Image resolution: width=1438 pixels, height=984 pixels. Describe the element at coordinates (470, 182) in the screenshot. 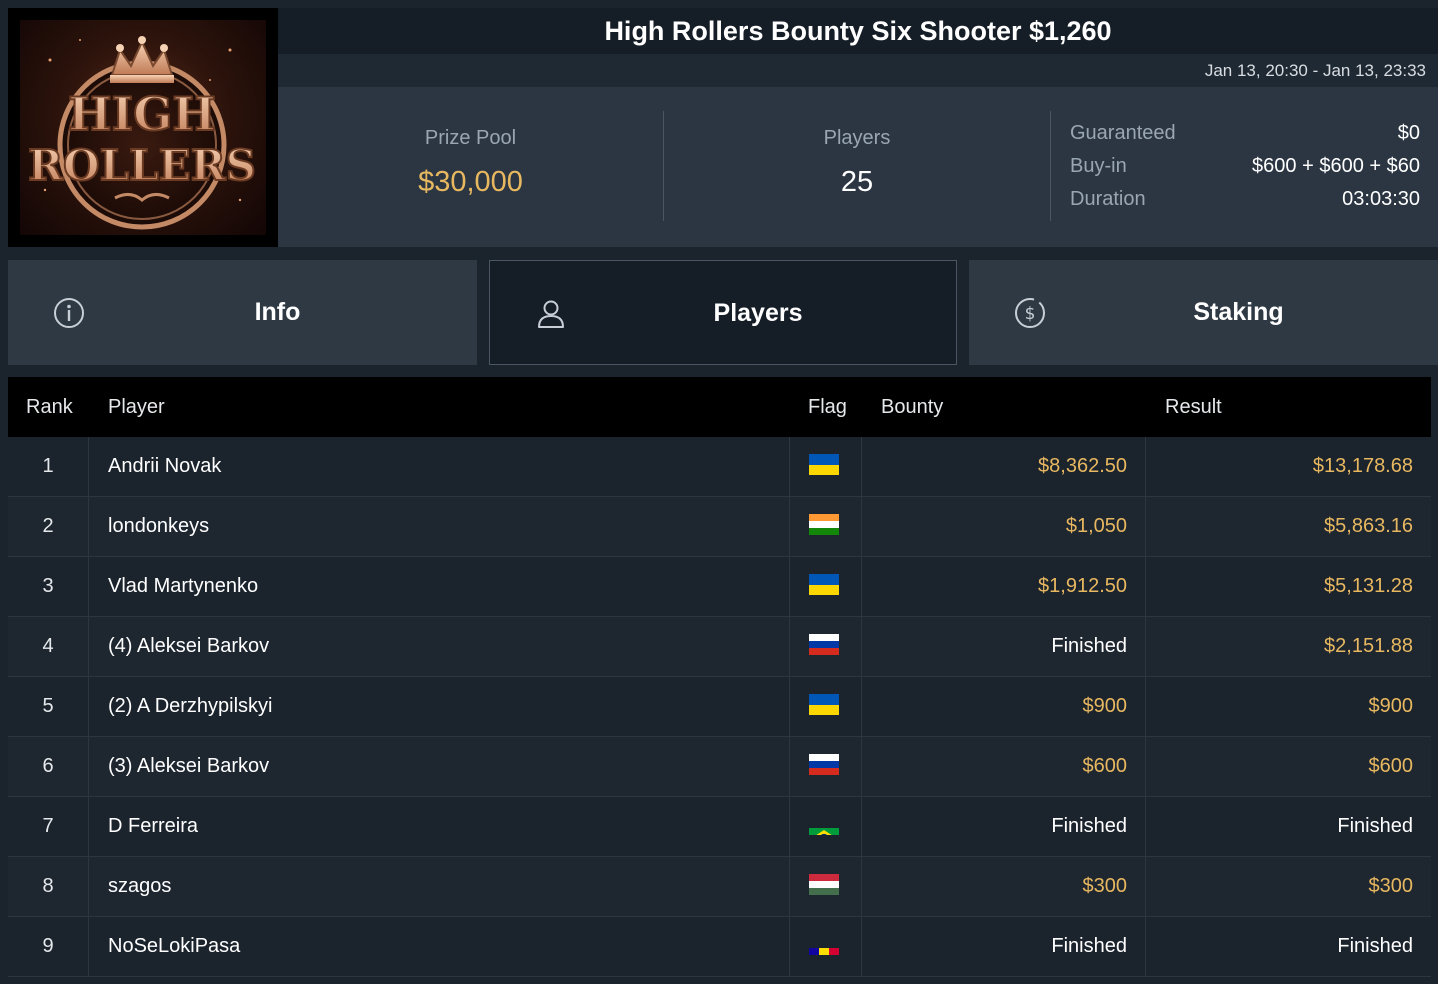

I see `prize-pool-value: $30,000` at that location.